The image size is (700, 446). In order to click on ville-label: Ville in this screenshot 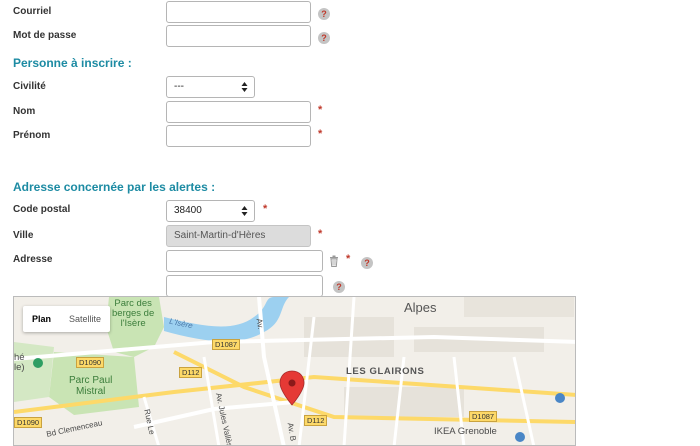, I will do `click(23, 235)`.